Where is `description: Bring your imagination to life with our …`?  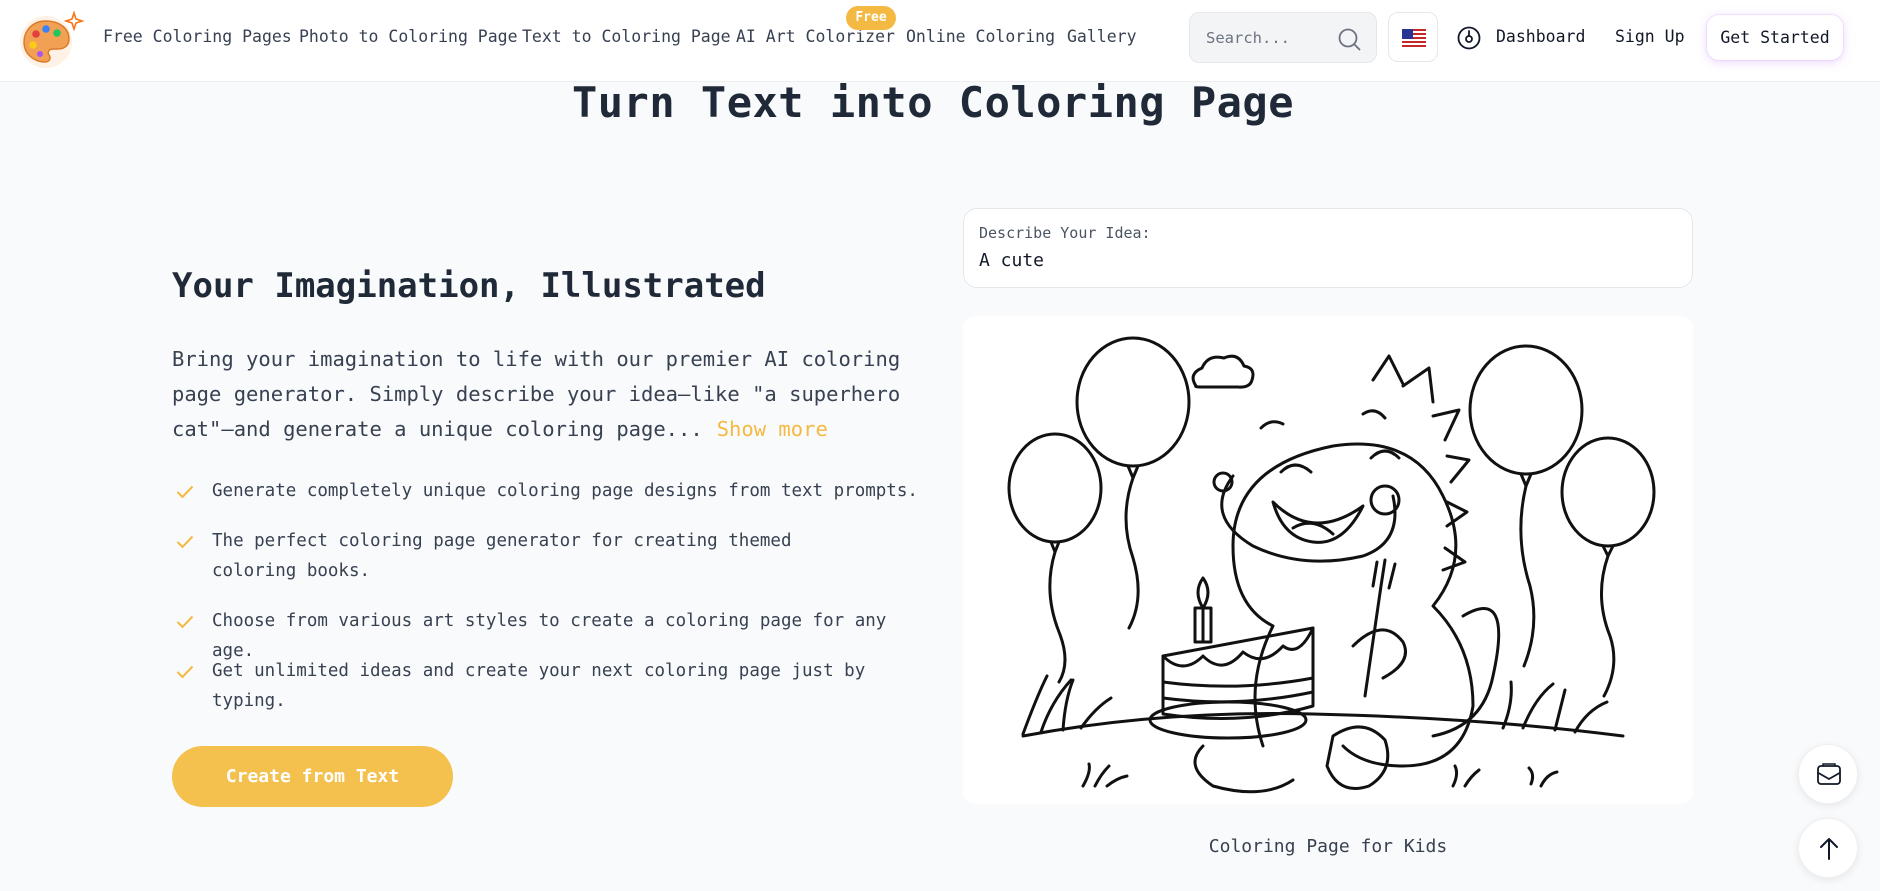
description: Bring your imagination to life with our … is located at coordinates (542, 394).